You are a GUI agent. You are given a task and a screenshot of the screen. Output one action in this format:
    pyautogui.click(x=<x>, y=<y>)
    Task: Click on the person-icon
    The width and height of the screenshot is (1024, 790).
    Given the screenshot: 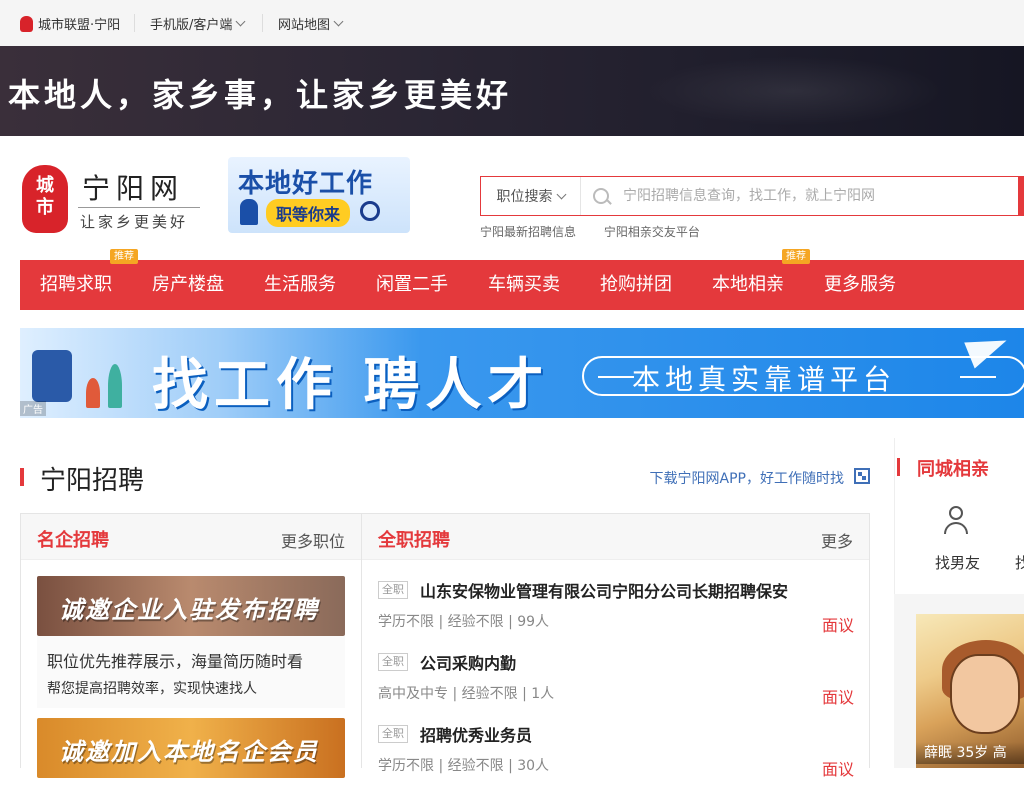 What is the action you would take?
    pyautogui.click(x=249, y=212)
    